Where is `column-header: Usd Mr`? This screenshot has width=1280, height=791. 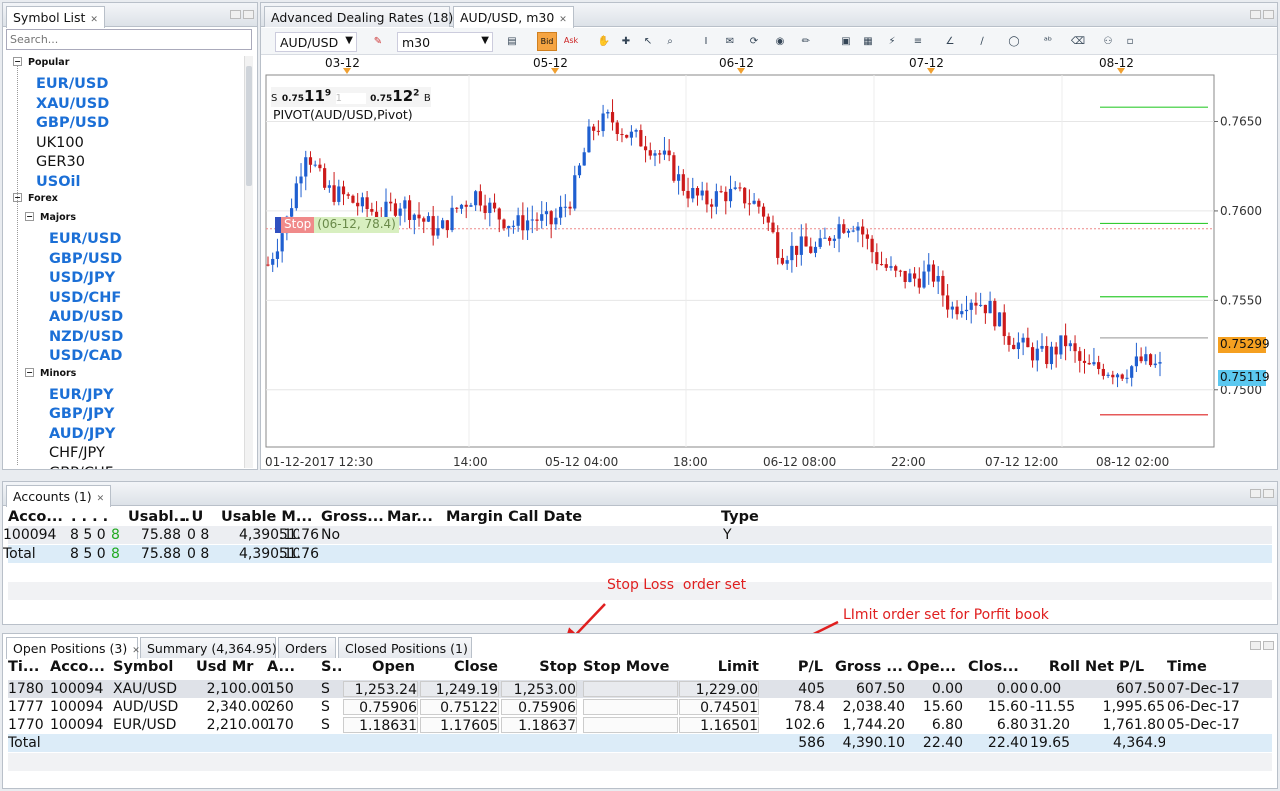 column-header: Usd Mr is located at coordinates (231, 667).